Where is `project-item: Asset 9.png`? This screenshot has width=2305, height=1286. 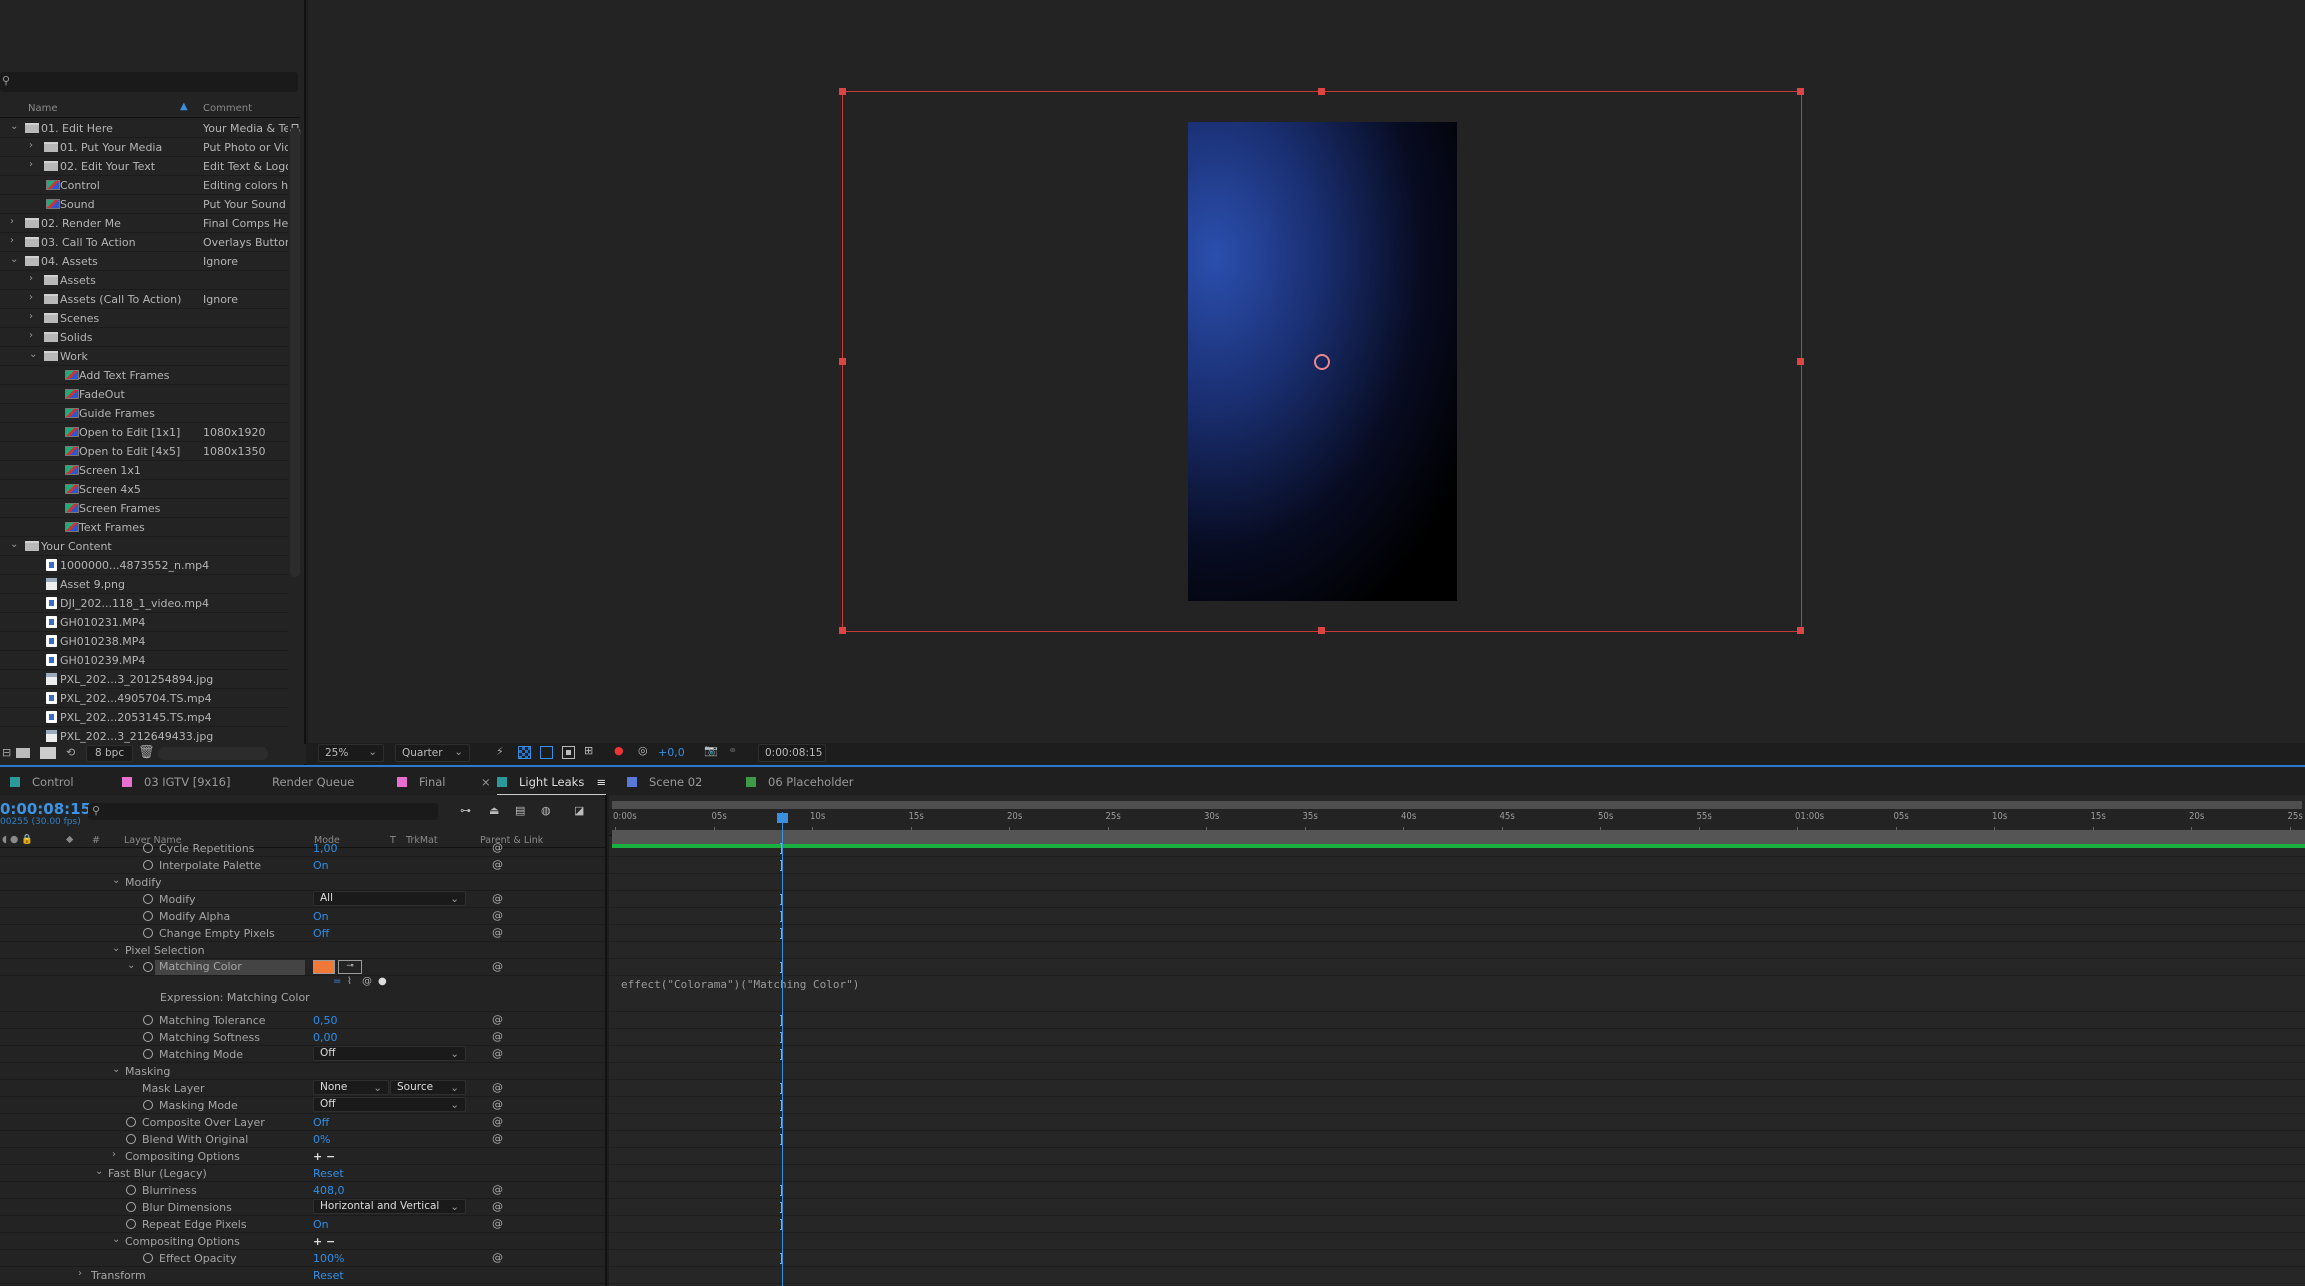
project-item: Asset 9.png is located at coordinates (144, 584).